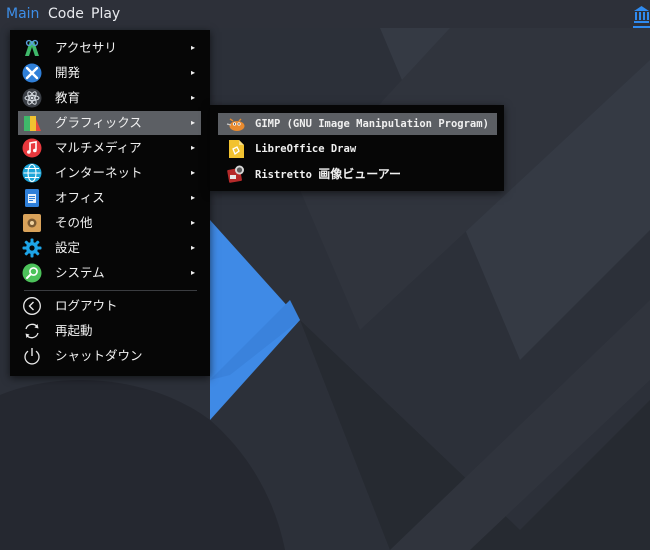  What do you see at coordinates (105, 14) in the screenshot?
I see `panel-menu-play: Play` at bounding box center [105, 14].